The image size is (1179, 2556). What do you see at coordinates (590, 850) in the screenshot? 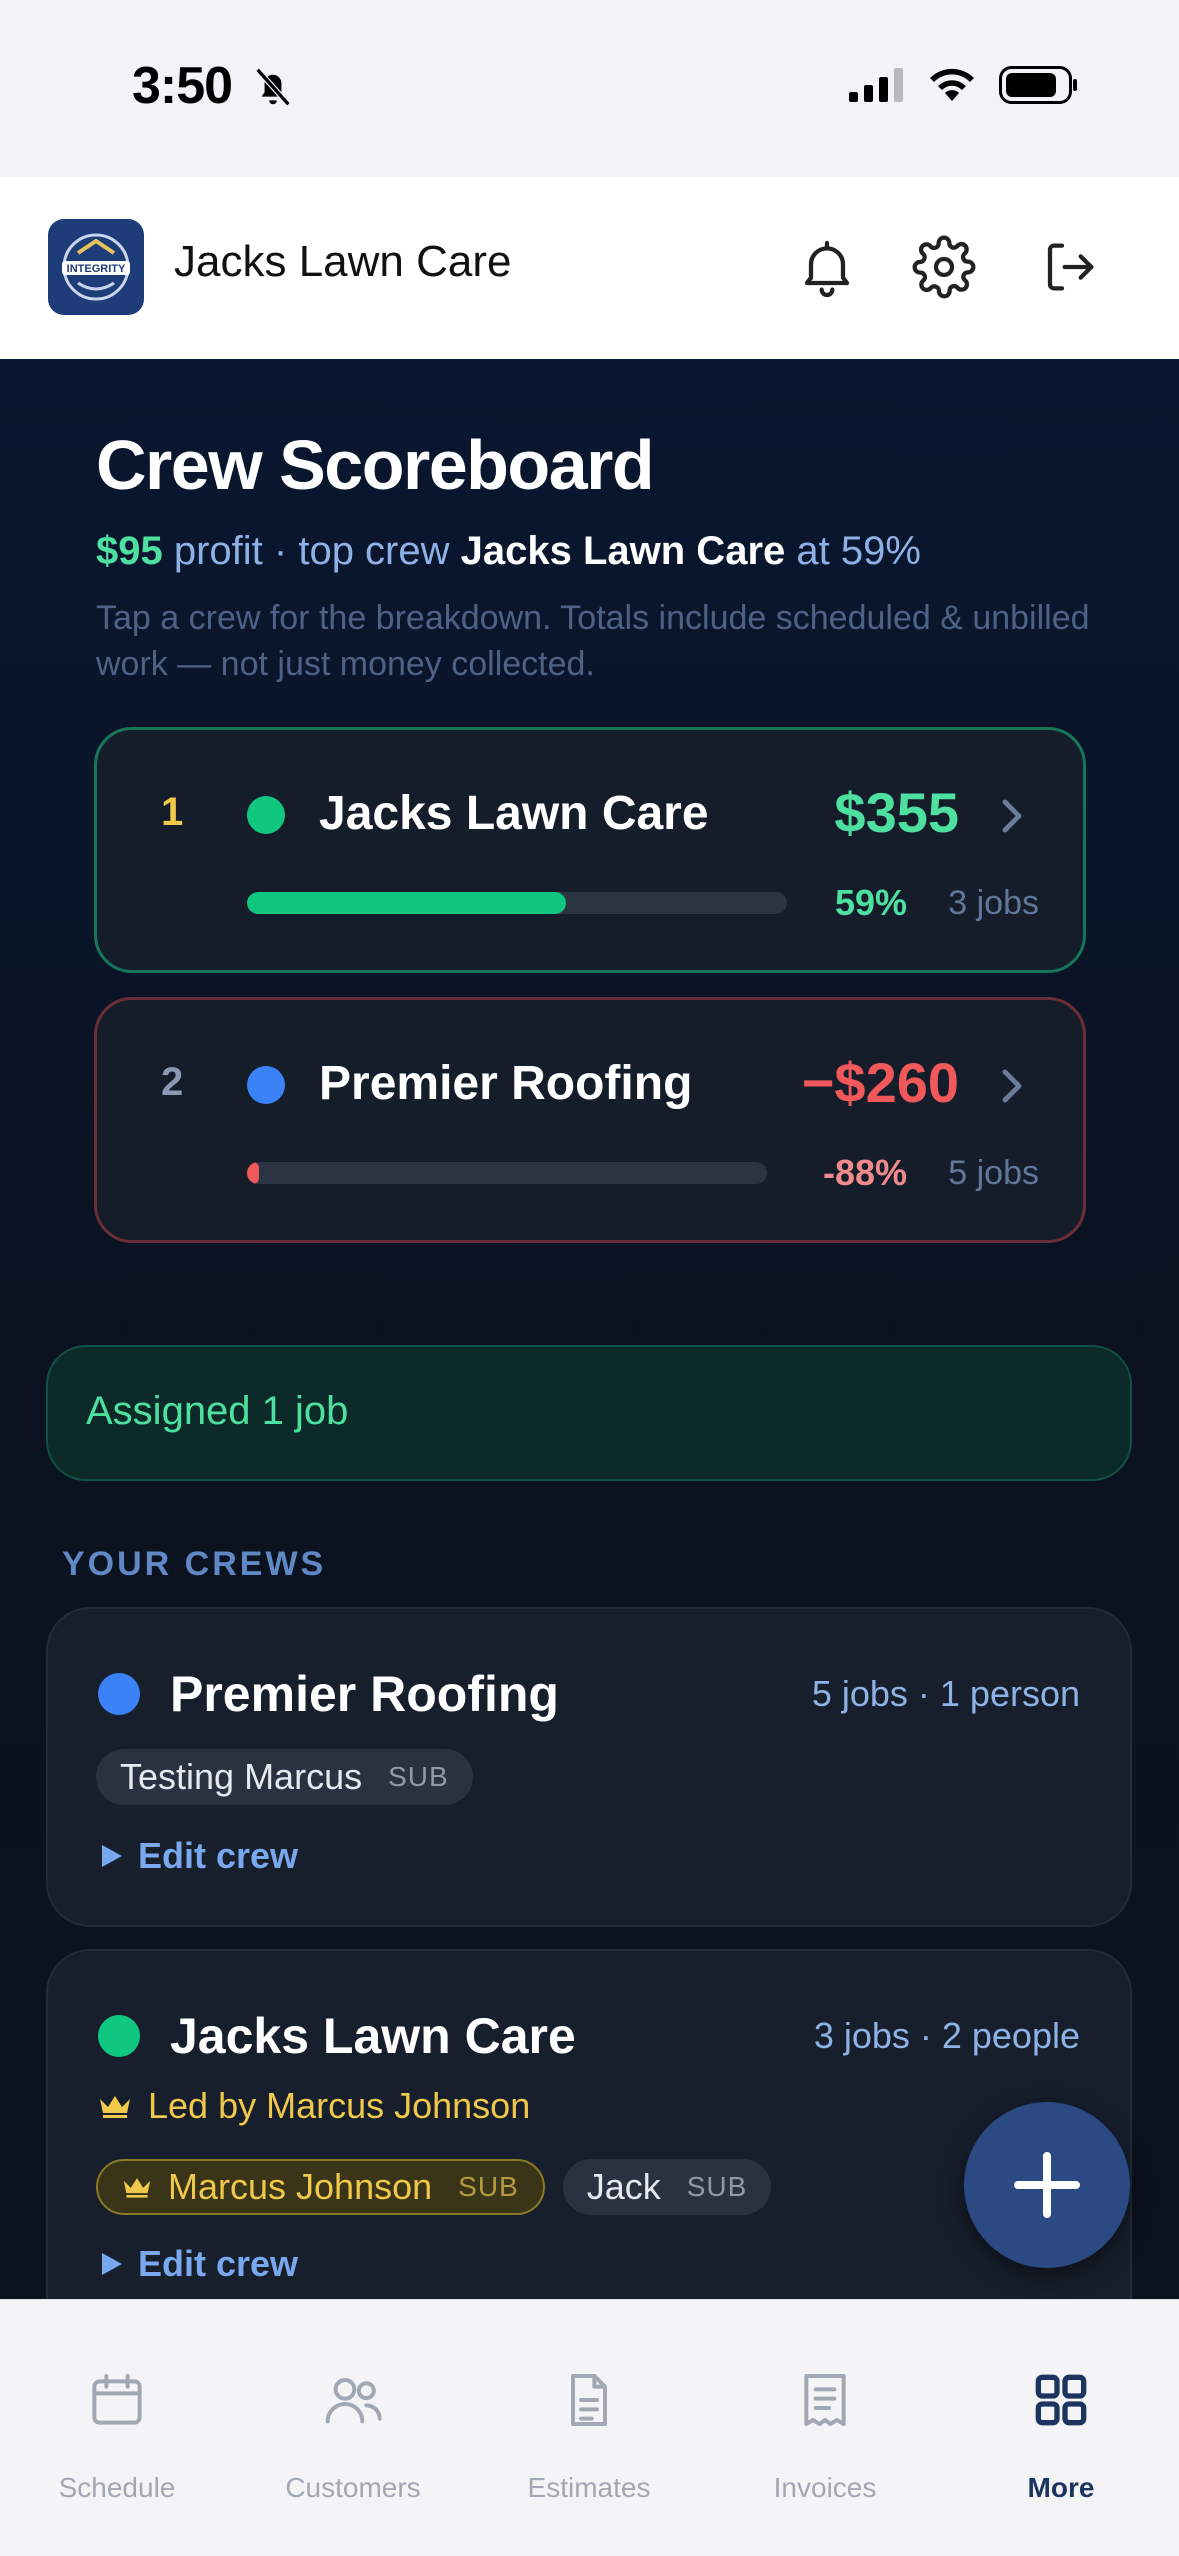
I see `scoreboard-card-jacks-lawn-care: 1 Jacks Lawn Care $355 59% 3 jobs` at bounding box center [590, 850].